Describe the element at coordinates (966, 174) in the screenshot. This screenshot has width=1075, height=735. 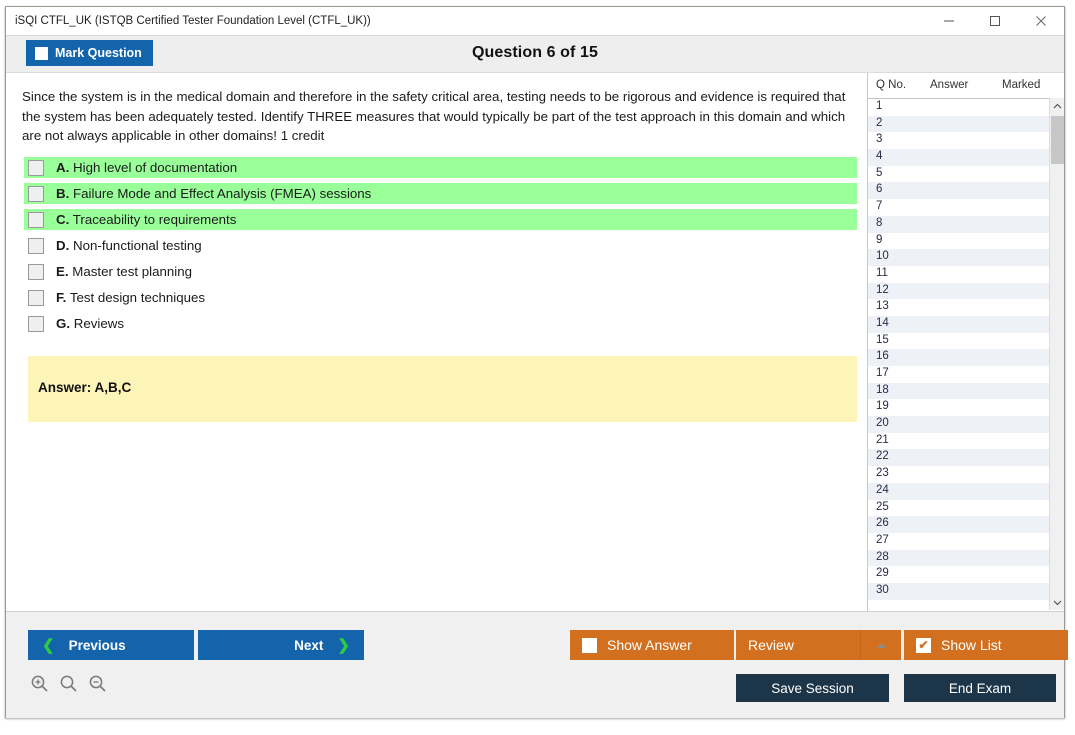
I see `question-list-row: 5` at that location.